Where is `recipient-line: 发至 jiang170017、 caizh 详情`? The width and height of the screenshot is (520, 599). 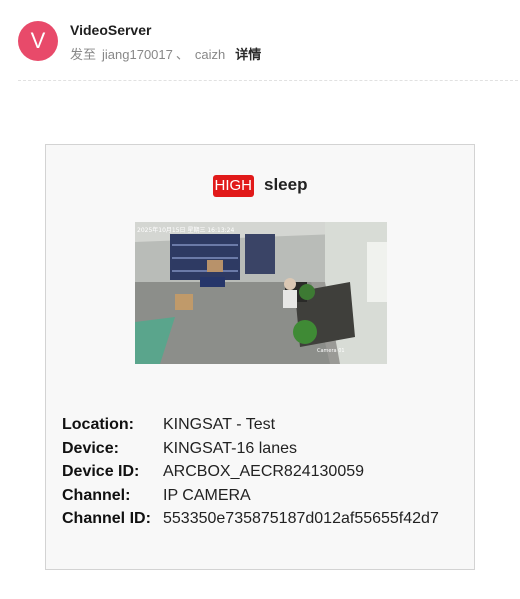
recipient-line: 发至 jiang170017、 caizh 详情 is located at coordinates (165, 53).